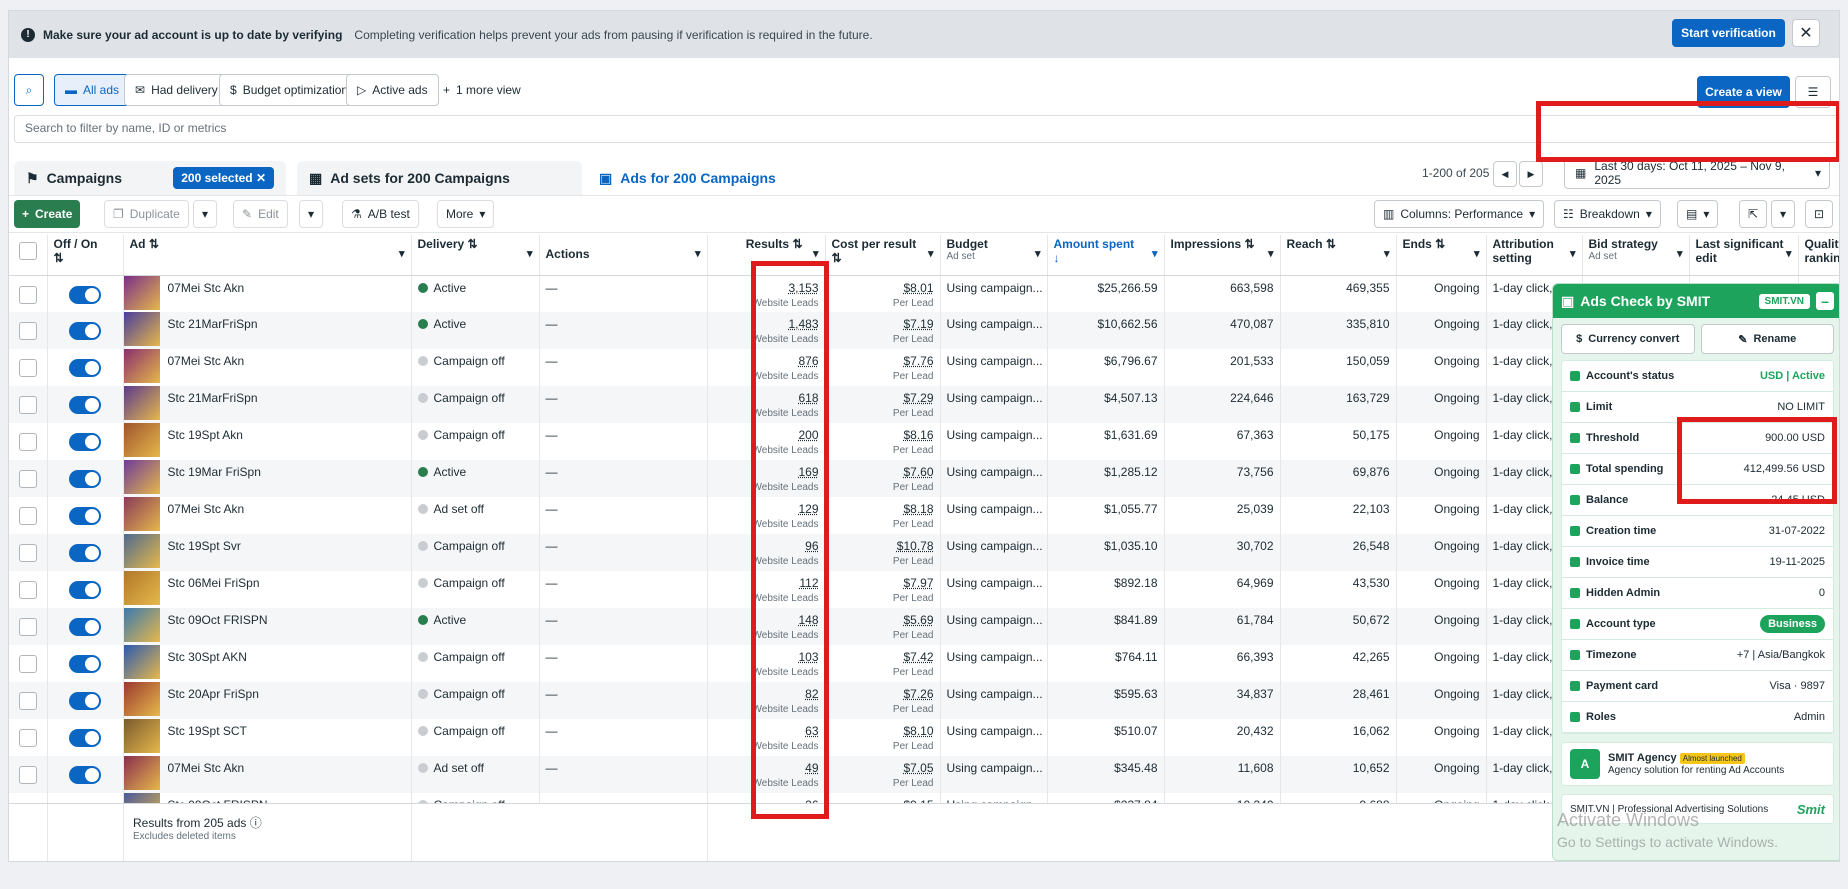 The image size is (1848, 889). I want to click on cost-per-result-cell: $9.15Per Lead, so click(883, 798).